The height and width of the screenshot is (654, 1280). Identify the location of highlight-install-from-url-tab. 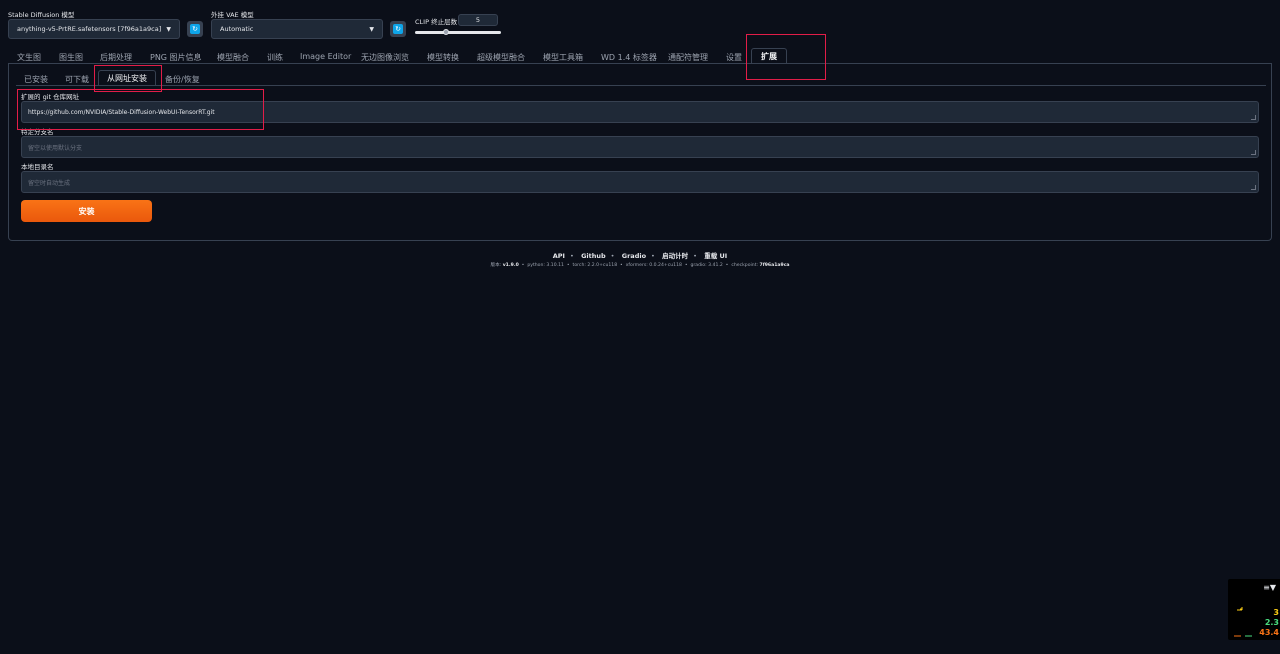
(128, 78).